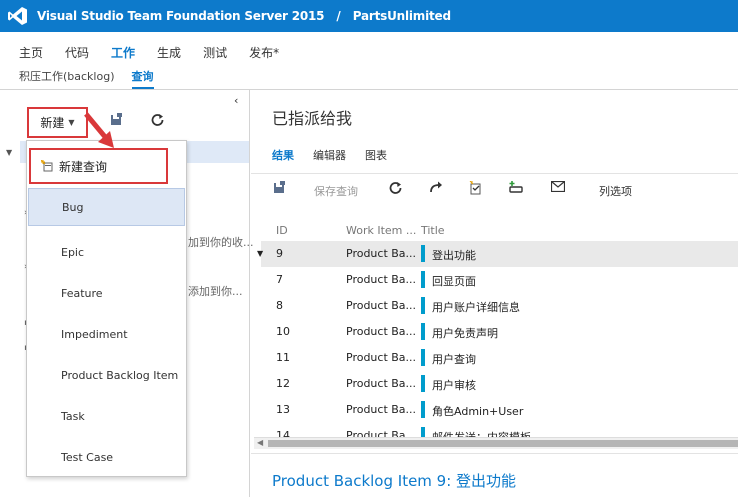 This screenshot has width=738, height=497. Describe the element at coordinates (494, 231) in the screenshot. I see `grid-header: ID Work Item ... Title` at that location.